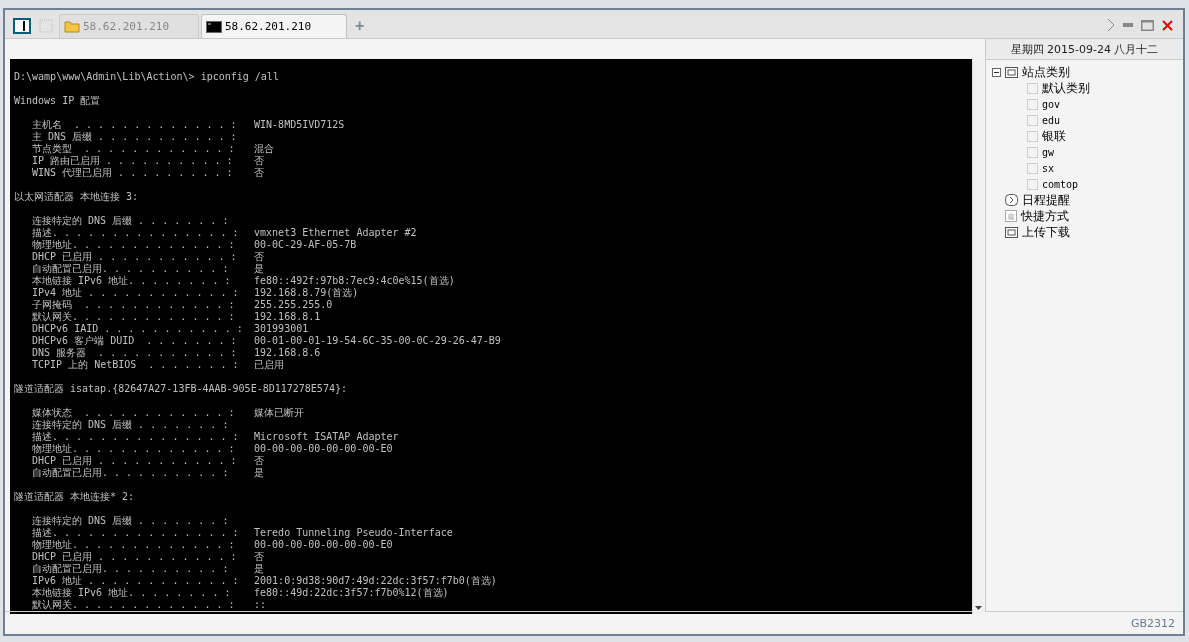 This screenshot has width=1189, height=642. I want to click on tree-item: gov, so click(1087, 104).